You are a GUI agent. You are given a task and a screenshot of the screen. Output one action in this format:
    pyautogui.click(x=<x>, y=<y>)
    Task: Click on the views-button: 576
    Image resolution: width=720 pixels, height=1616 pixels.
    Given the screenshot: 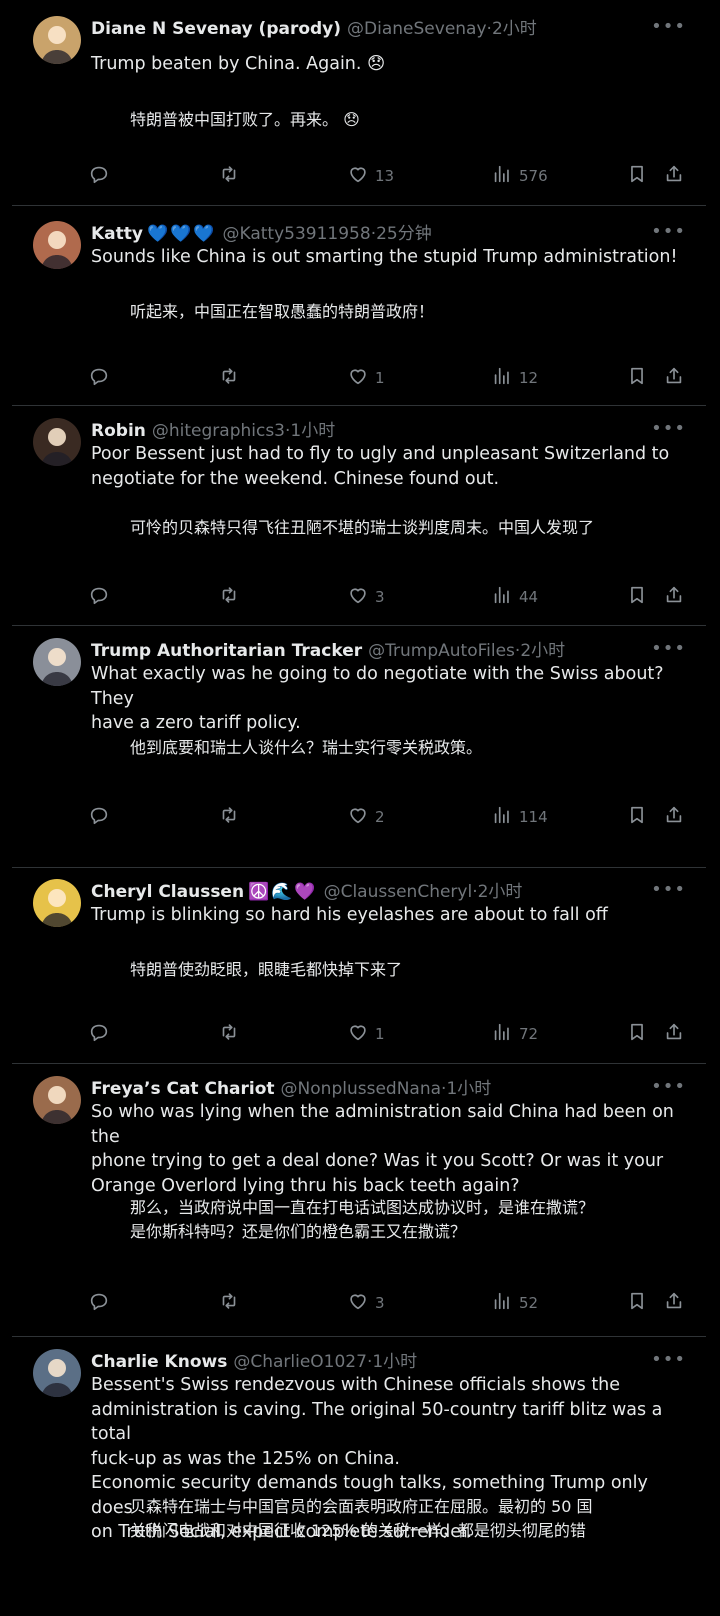 What is the action you would take?
    pyautogui.click(x=519, y=176)
    